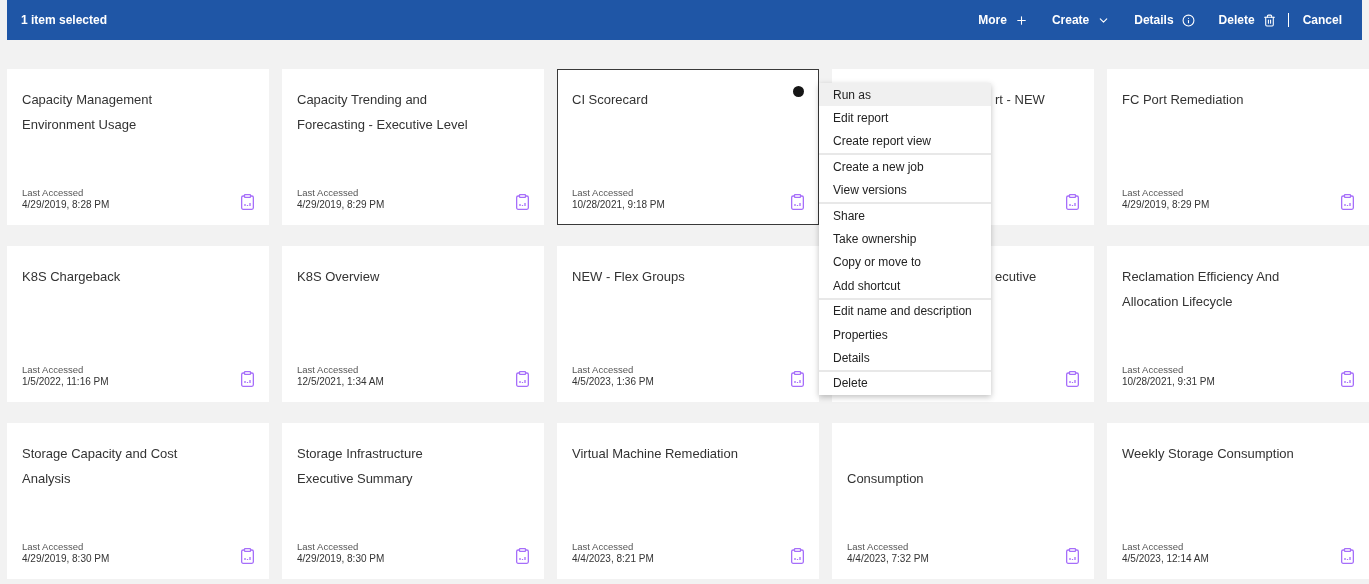 This screenshot has width=1369, height=584. I want to click on report-card: FC Port Remediation Last Accessed 4/29/2019, 8:29 PM, so click(1238, 147).